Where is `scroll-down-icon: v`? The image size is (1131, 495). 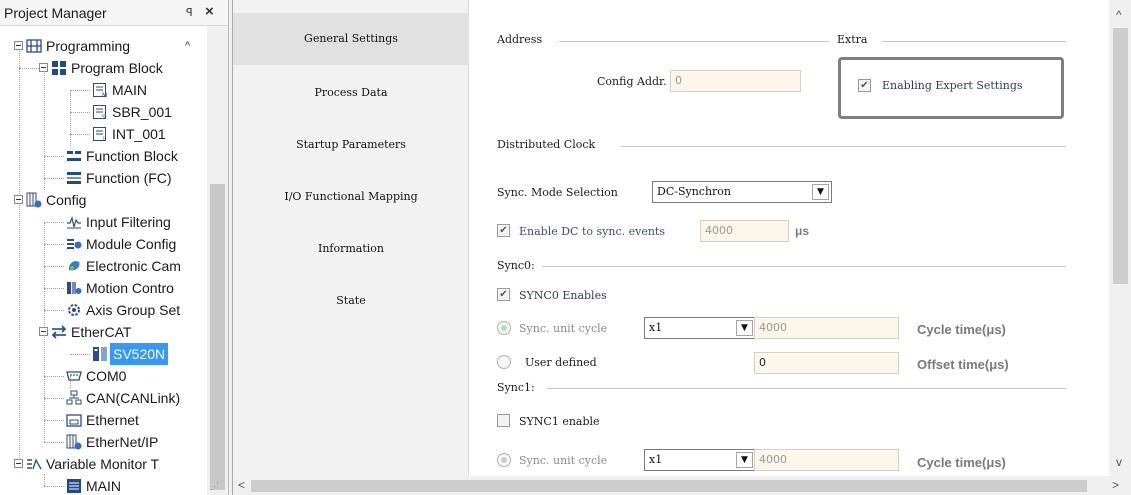
scroll-down-icon: v is located at coordinates (1119, 462).